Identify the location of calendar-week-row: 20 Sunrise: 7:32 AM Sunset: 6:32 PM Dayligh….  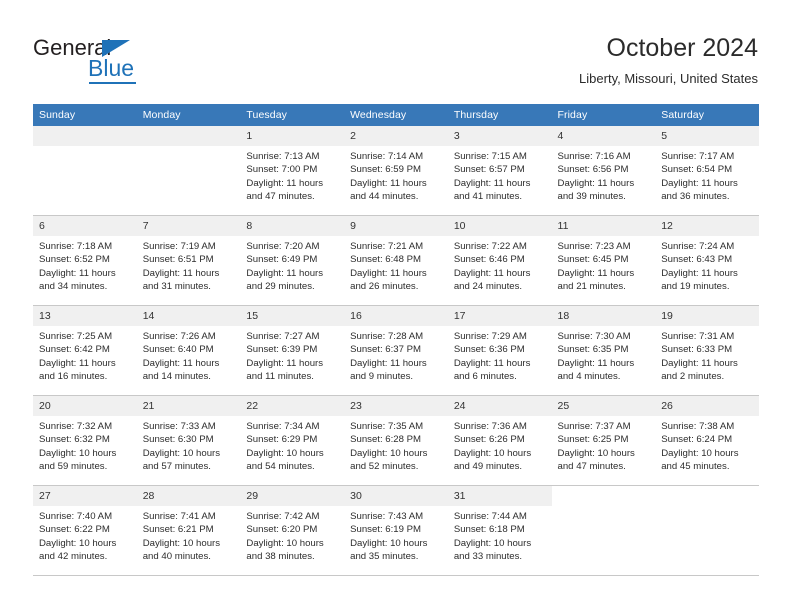
(396, 440).